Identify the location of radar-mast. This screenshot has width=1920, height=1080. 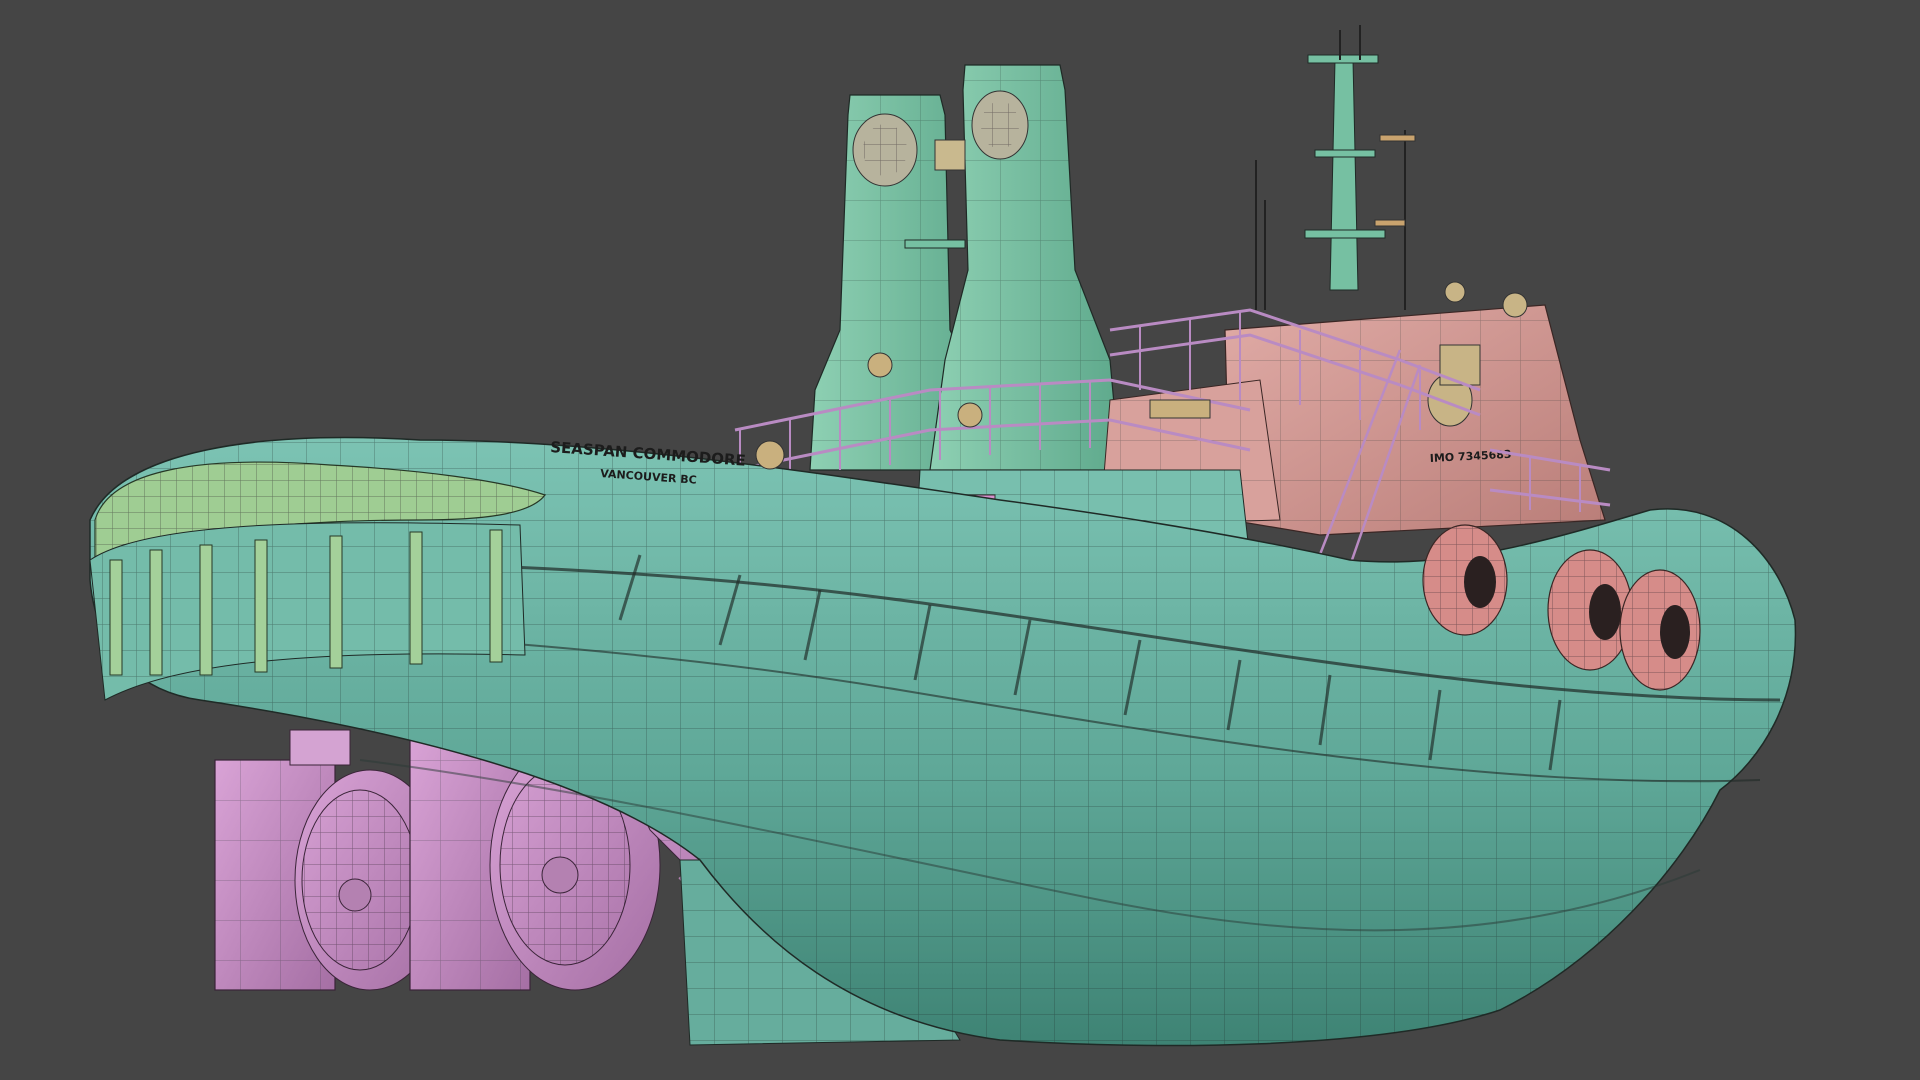
(1335, 167).